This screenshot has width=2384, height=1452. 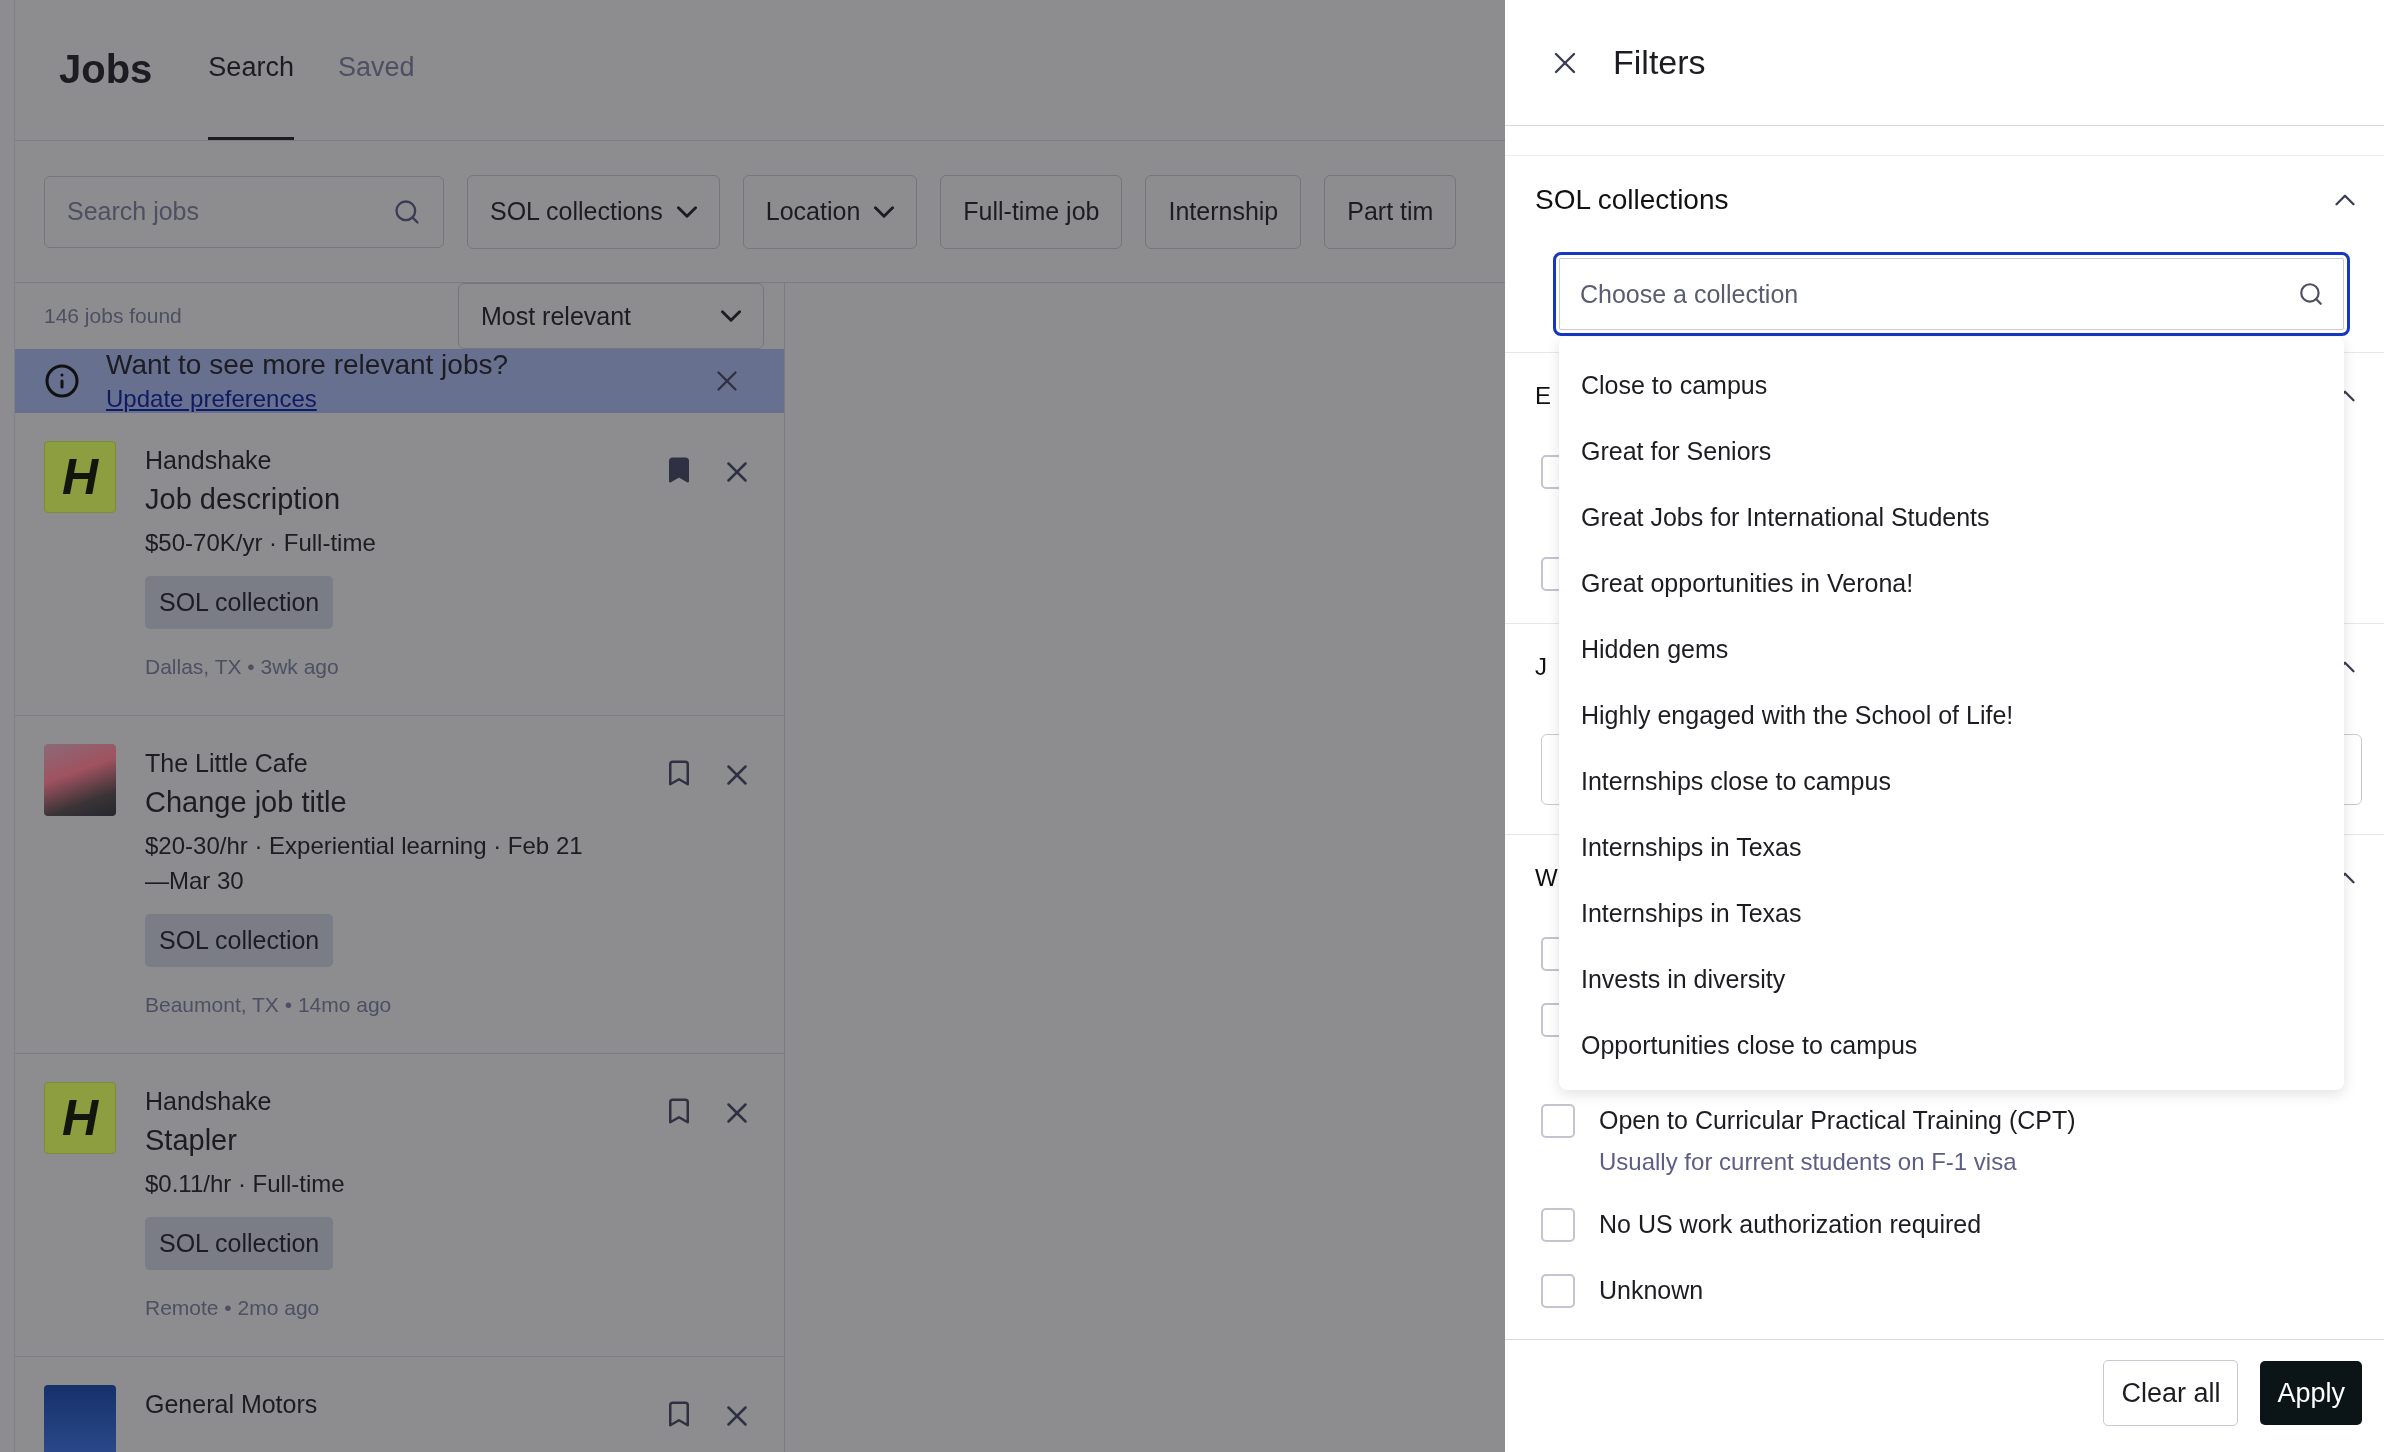 What do you see at coordinates (1659, 62) in the screenshot?
I see `panel-title: Filters` at bounding box center [1659, 62].